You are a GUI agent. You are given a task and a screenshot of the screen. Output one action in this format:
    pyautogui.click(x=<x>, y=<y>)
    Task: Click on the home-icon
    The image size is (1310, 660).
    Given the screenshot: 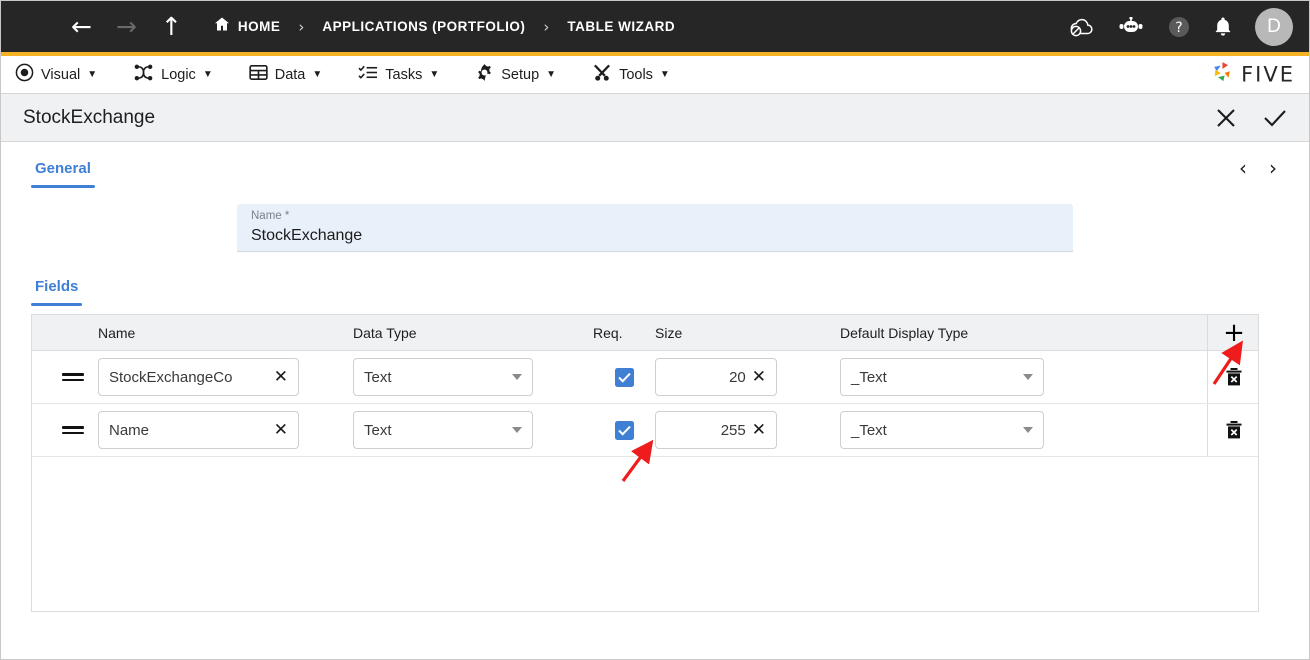 What is the action you would take?
    pyautogui.click(x=222, y=26)
    